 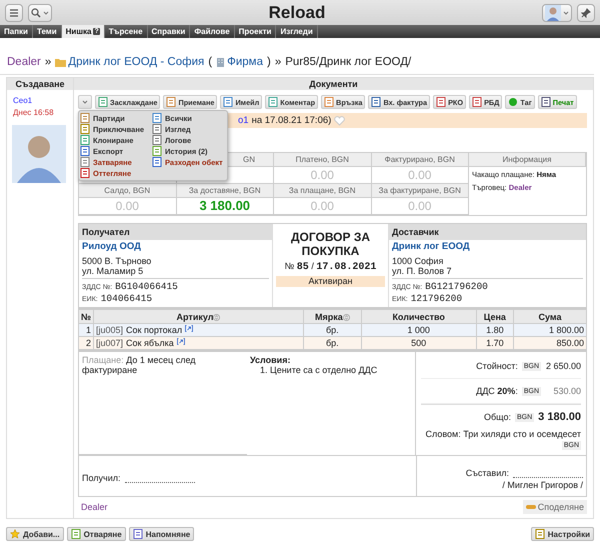 I want to click on footer-button: Отваряне, so click(x=96, y=534).